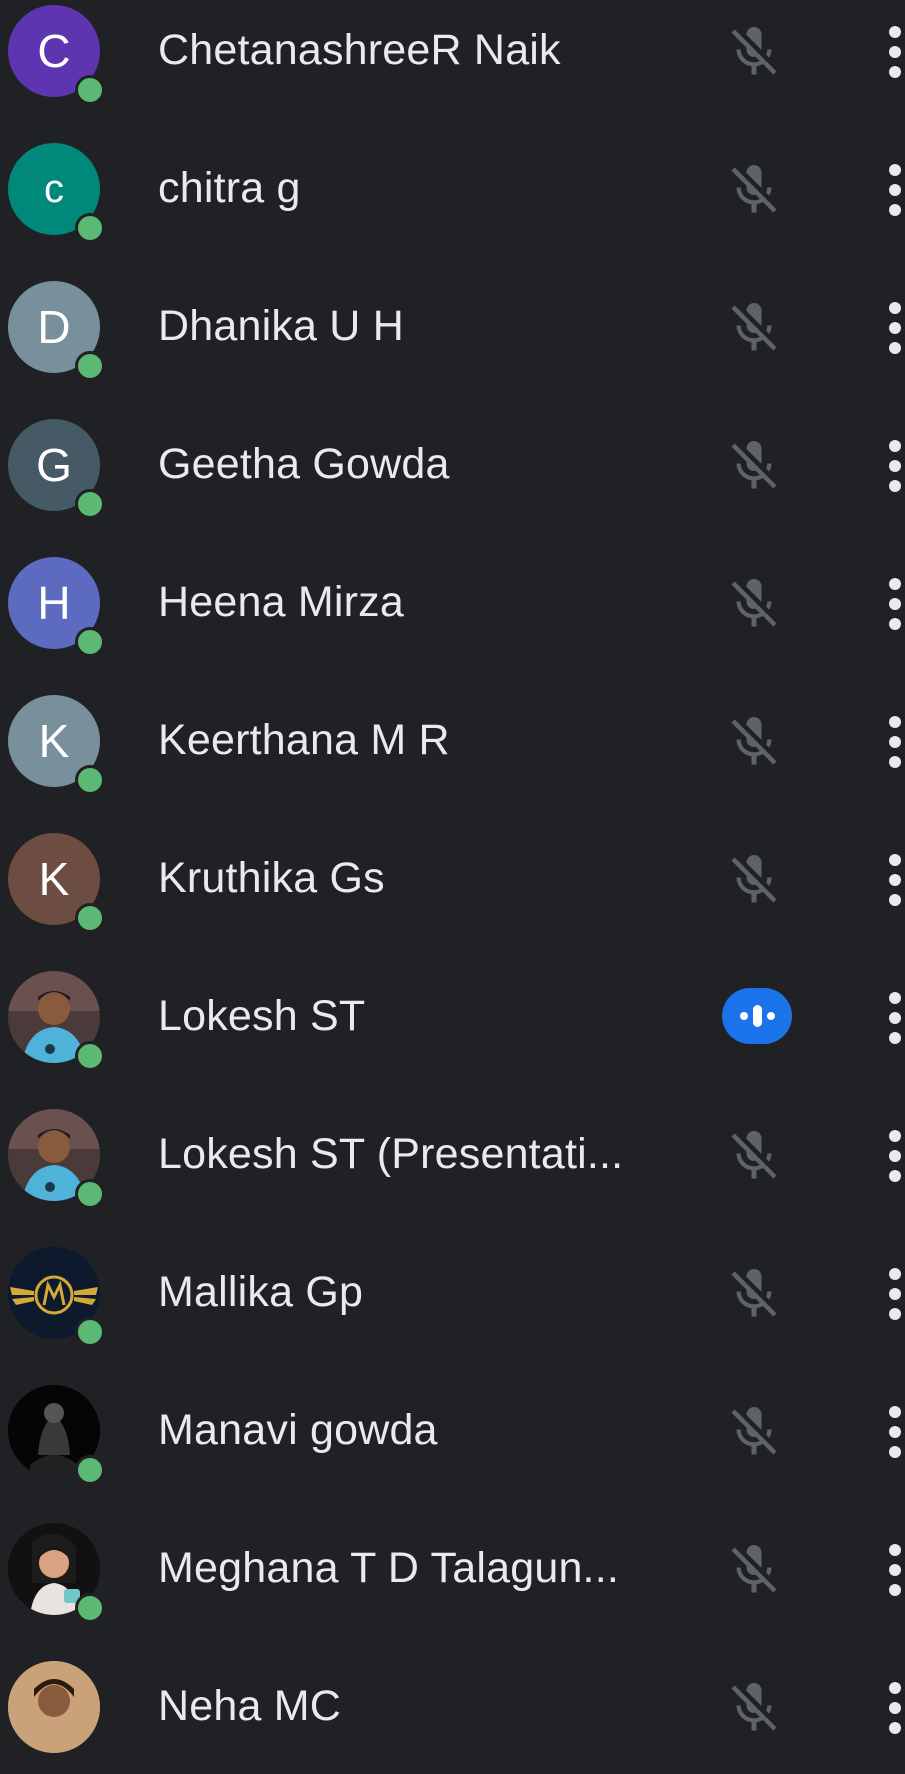  Describe the element at coordinates (54, 603) in the screenshot. I see `avatar-initial: H` at that location.